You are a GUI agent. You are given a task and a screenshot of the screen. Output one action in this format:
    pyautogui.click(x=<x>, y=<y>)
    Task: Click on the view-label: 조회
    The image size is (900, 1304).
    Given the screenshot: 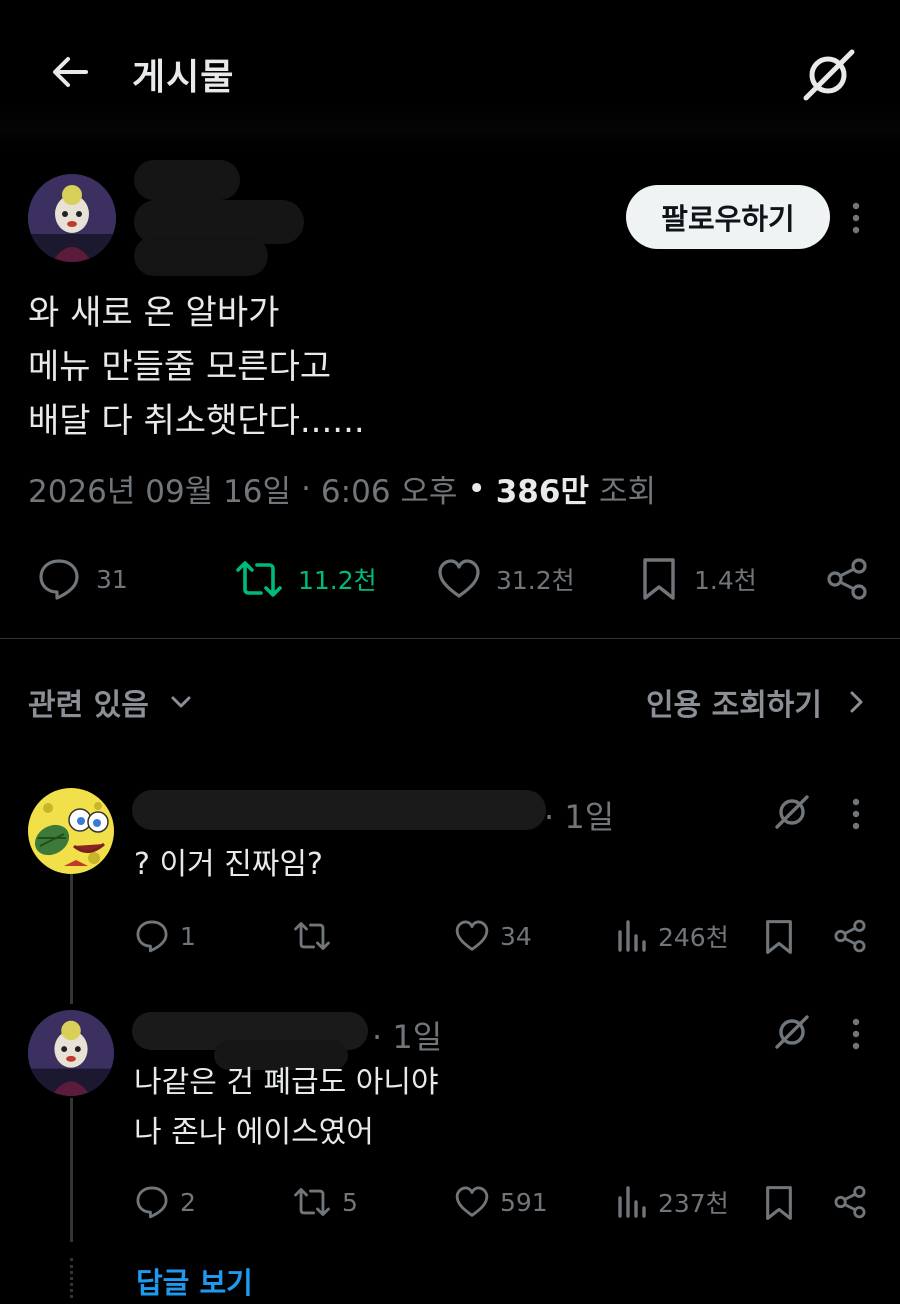 What is the action you would take?
    pyautogui.click(x=627, y=492)
    